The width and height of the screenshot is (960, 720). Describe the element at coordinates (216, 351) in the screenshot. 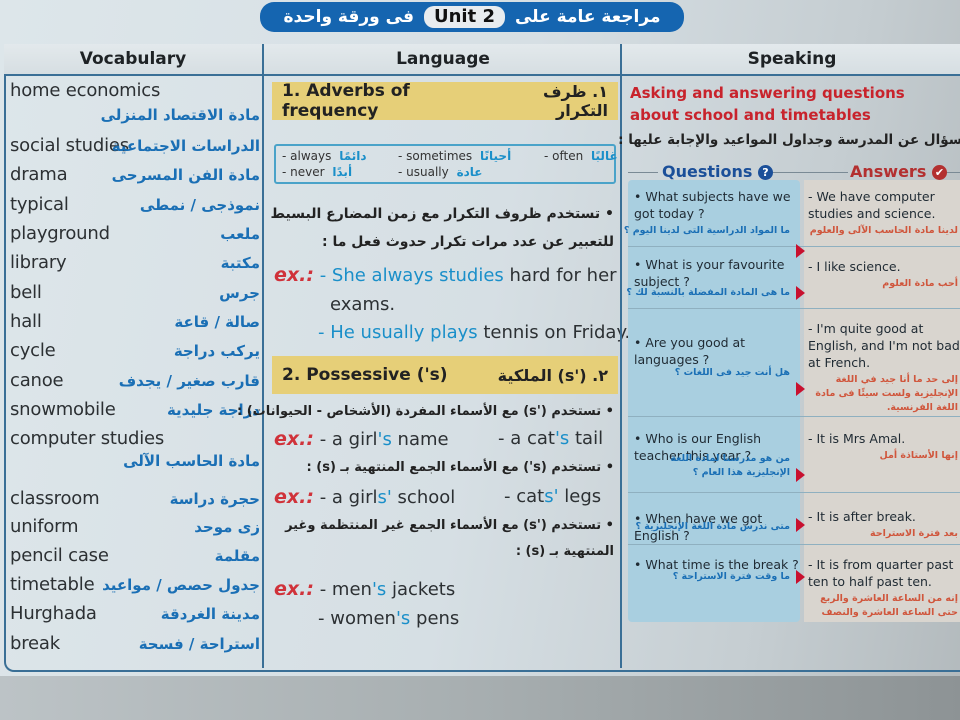

I see `vocab-arabic: يركب دراجة` at that location.